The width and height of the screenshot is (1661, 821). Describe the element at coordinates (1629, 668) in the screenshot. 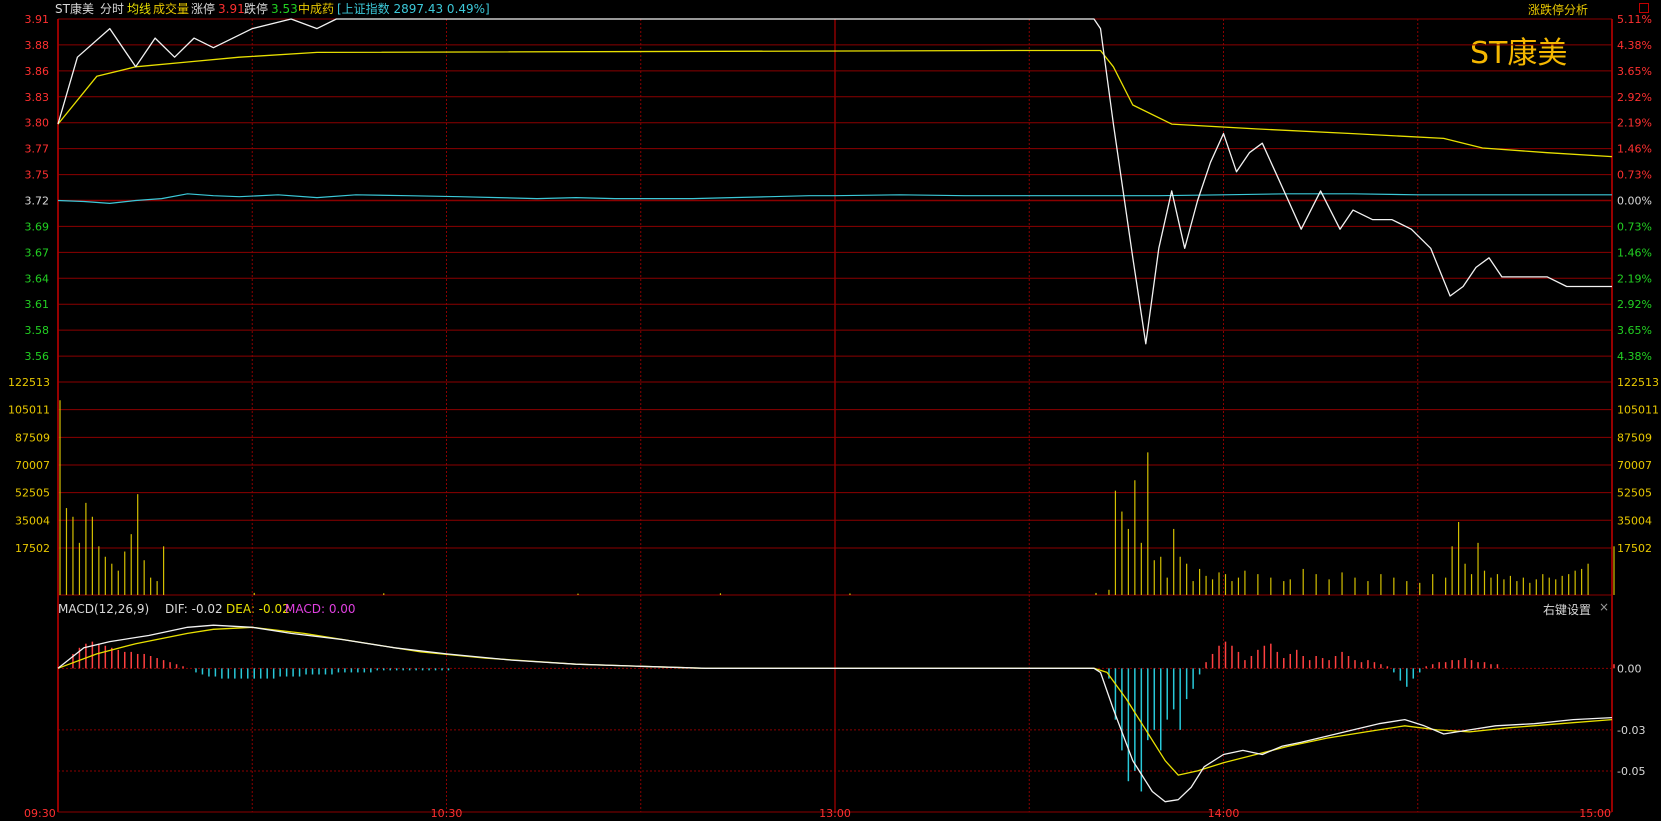

I see `macd-tick-label: 0.00` at that location.